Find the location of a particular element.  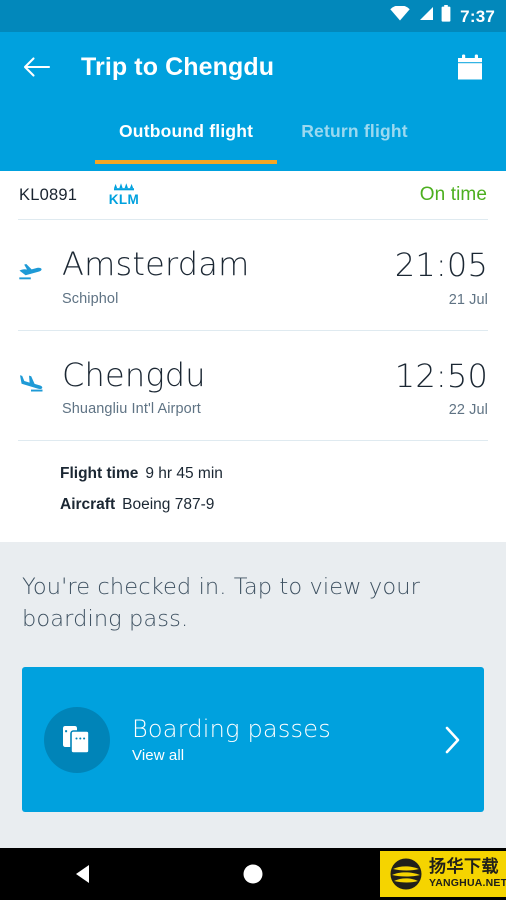

tab-outbound-flight: Outbound flight is located at coordinates (186, 133).